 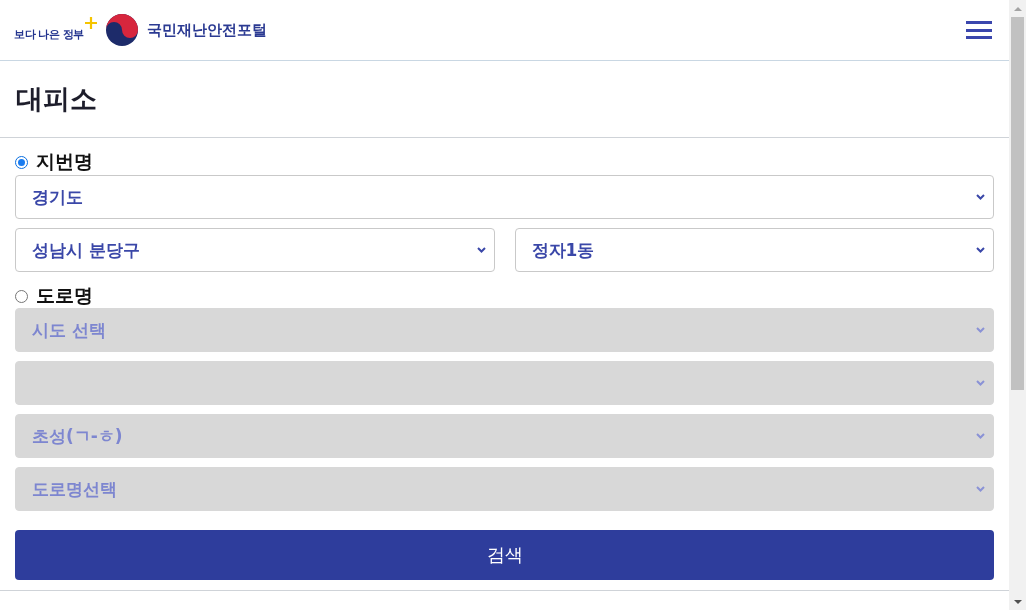 I want to click on search-button: 검색, so click(x=504, y=555).